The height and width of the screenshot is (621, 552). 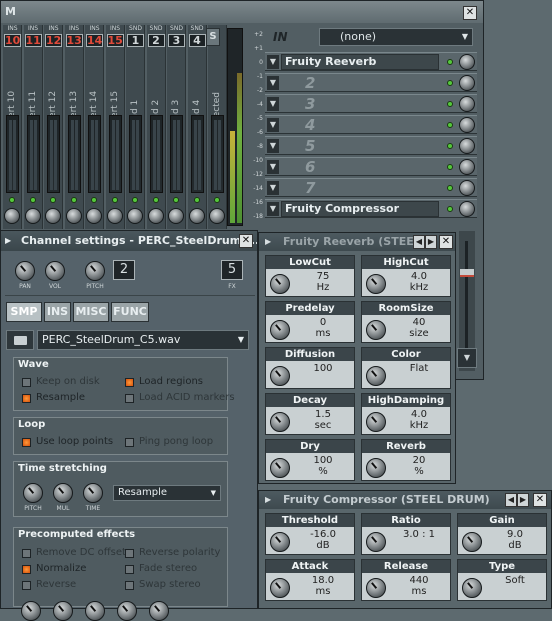 I want to click on strip-number: 1, so click(x=135, y=40).